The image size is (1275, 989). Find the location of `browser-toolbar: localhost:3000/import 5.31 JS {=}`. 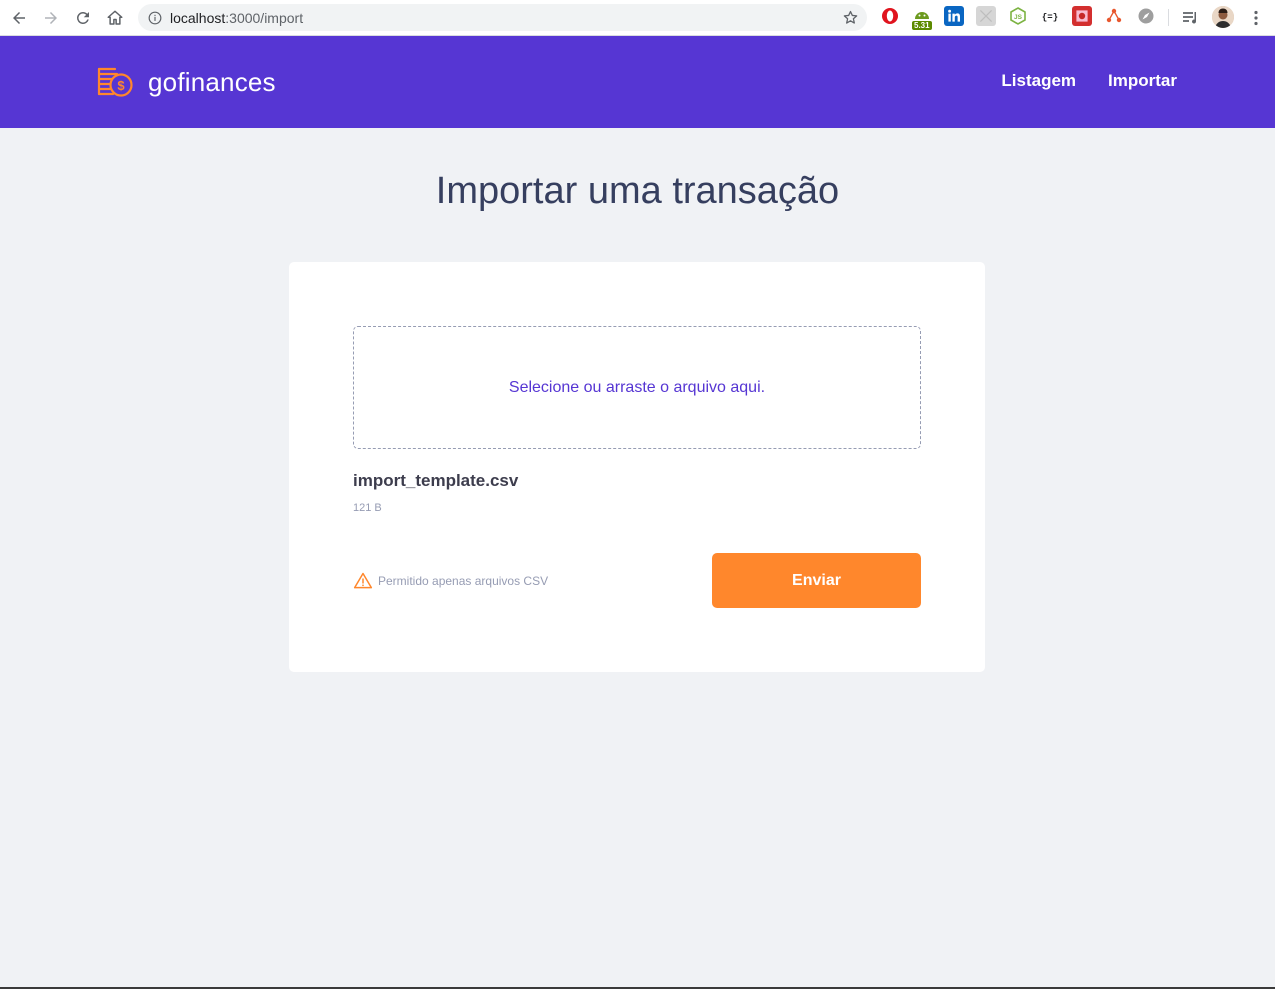

browser-toolbar: localhost:3000/import 5.31 JS {=} is located at coordinates (637, 18).